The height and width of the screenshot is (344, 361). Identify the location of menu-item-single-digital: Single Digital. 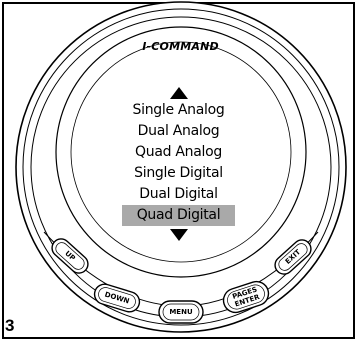
(178, 173).